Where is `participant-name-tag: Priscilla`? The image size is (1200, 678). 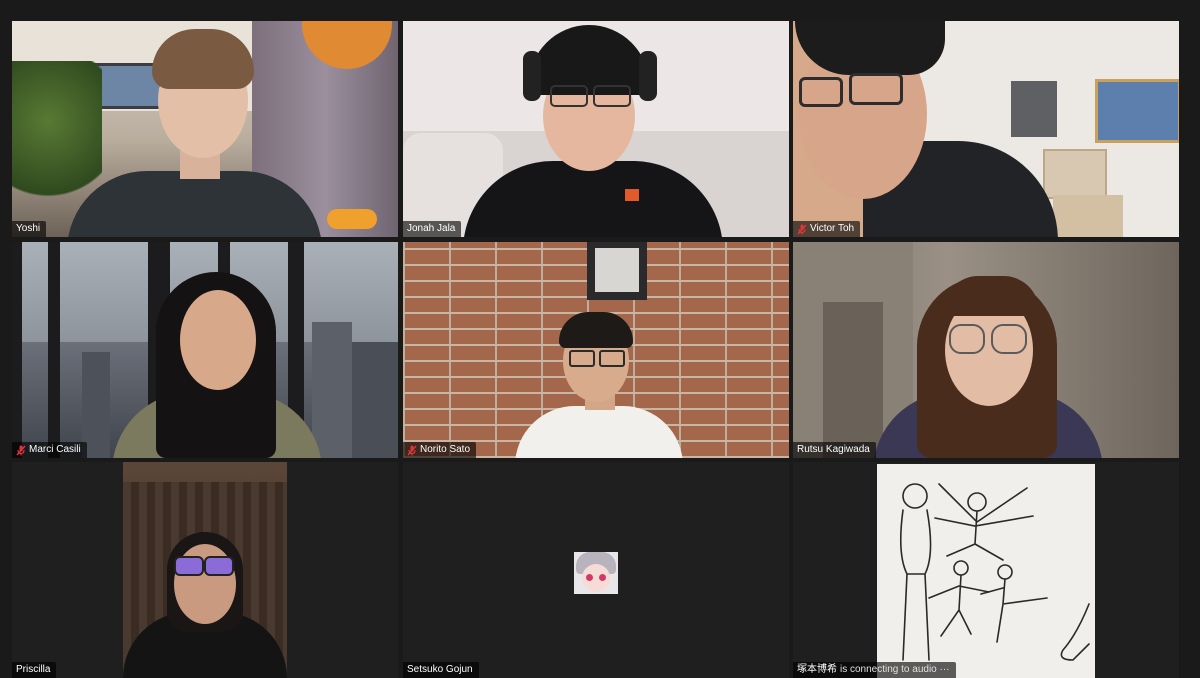
participant-name-tag: Priscilla is located at coordinates (34, 670).